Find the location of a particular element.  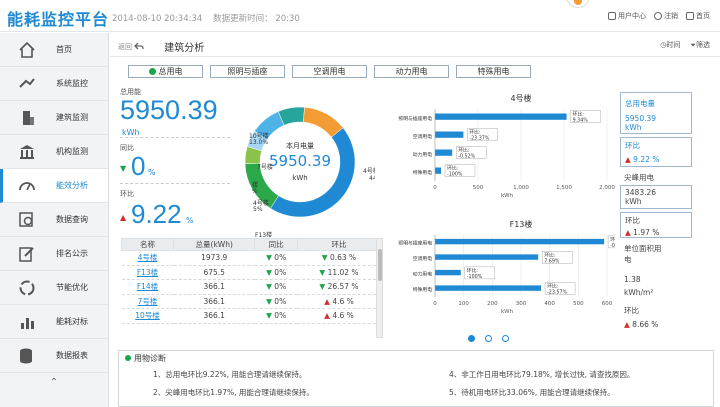

yoy-text: 0% is located at coordinates (280, 272).